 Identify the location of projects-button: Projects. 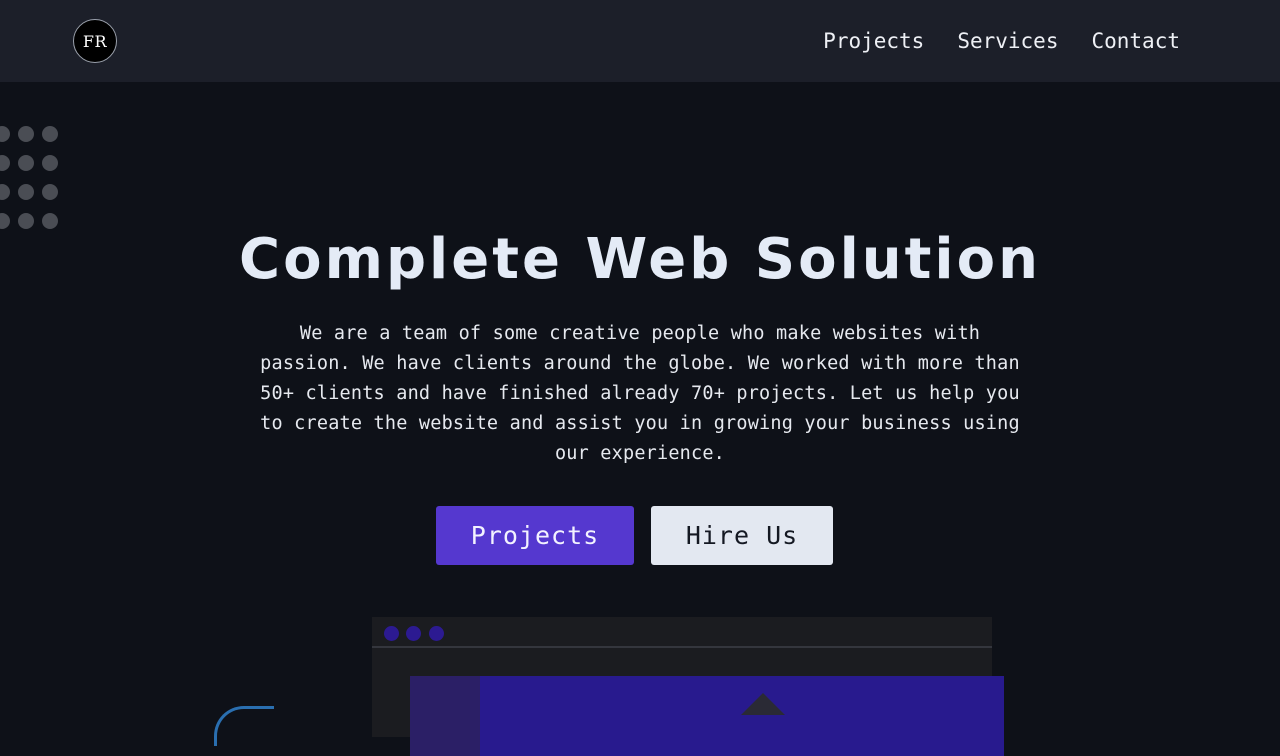
(535, 535).